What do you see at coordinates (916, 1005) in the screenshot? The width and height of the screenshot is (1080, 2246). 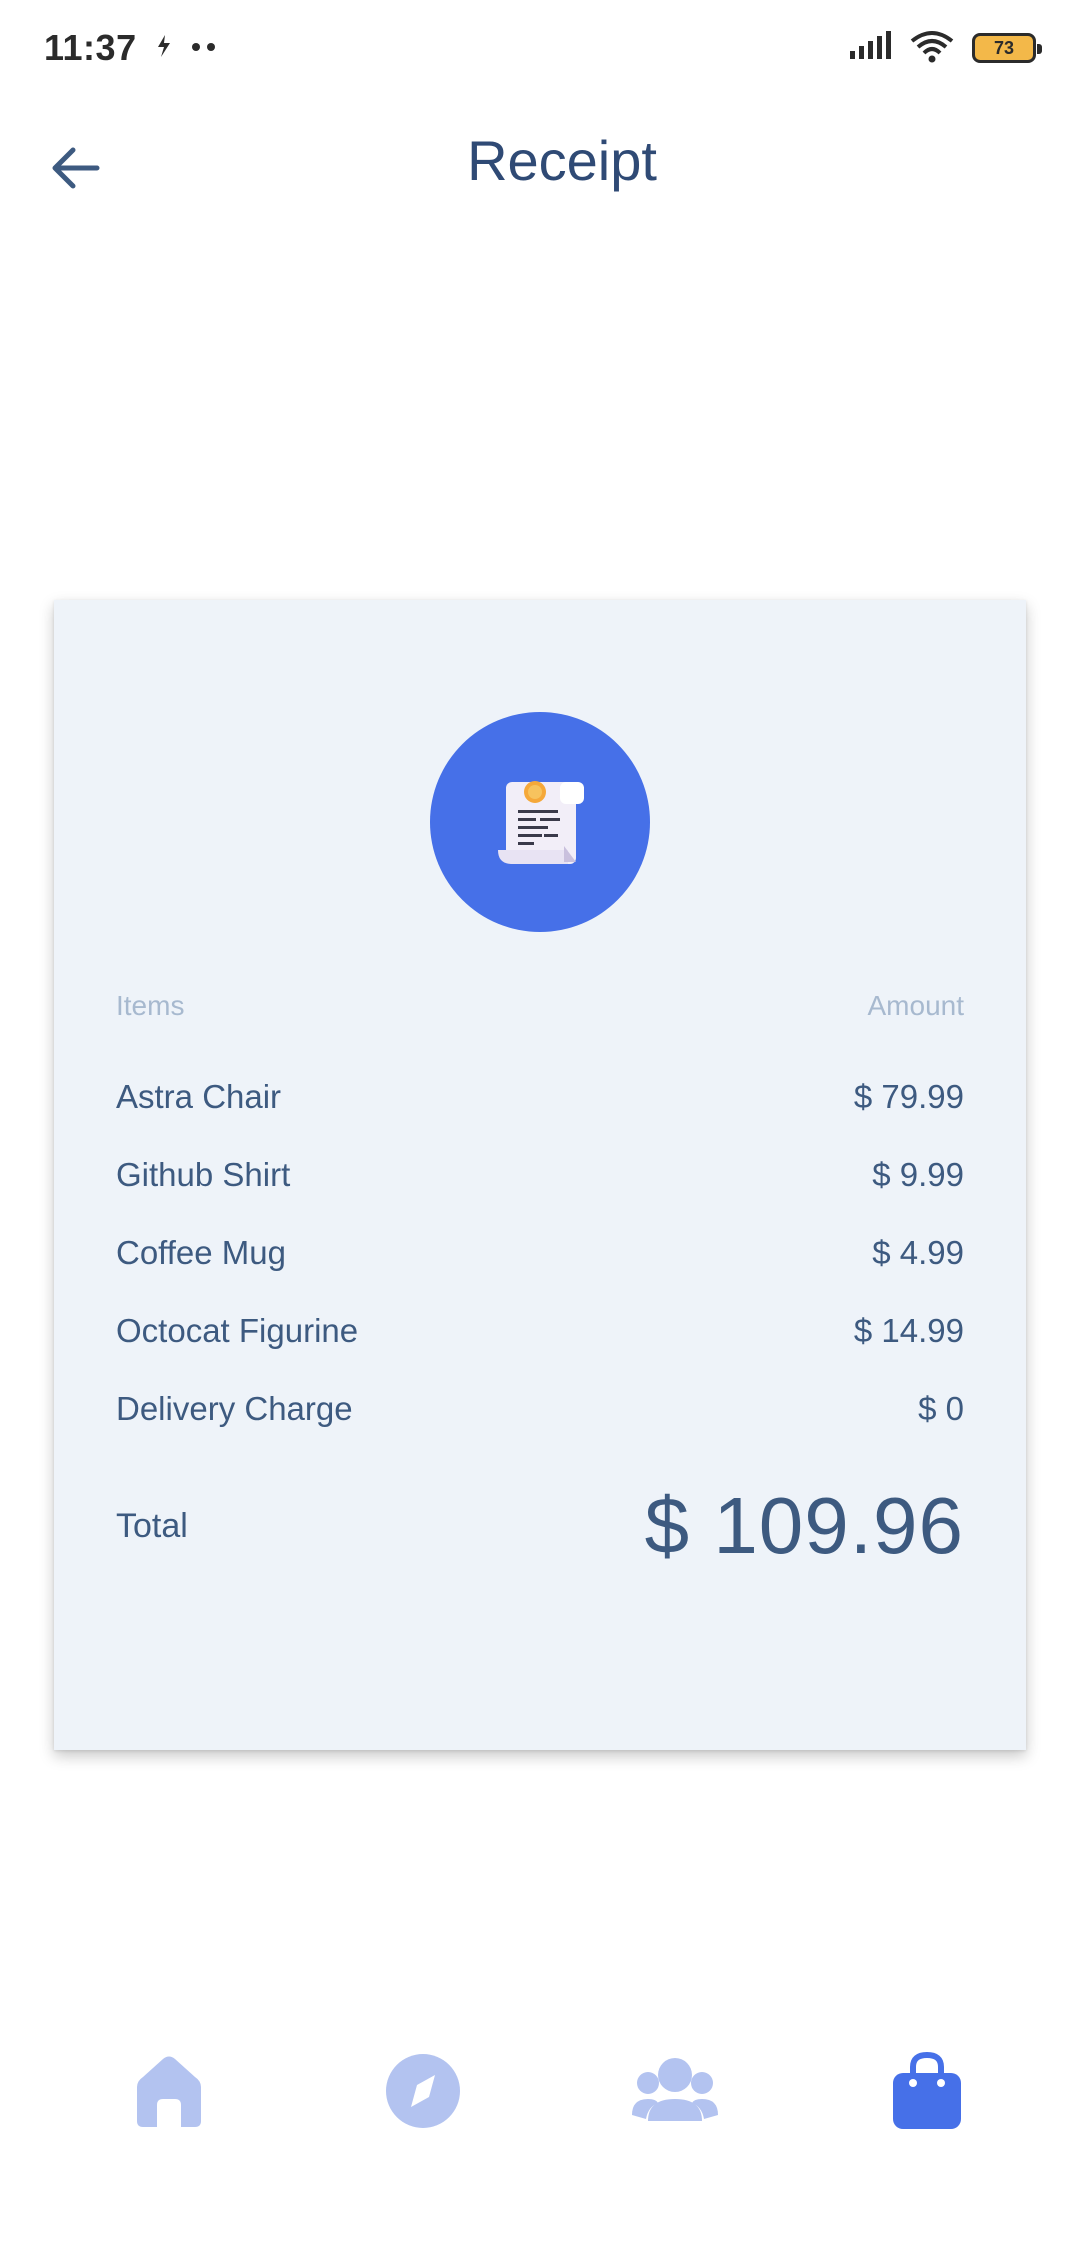 I see `amount-column-label: Amount` at bounding box center [916, 1005].